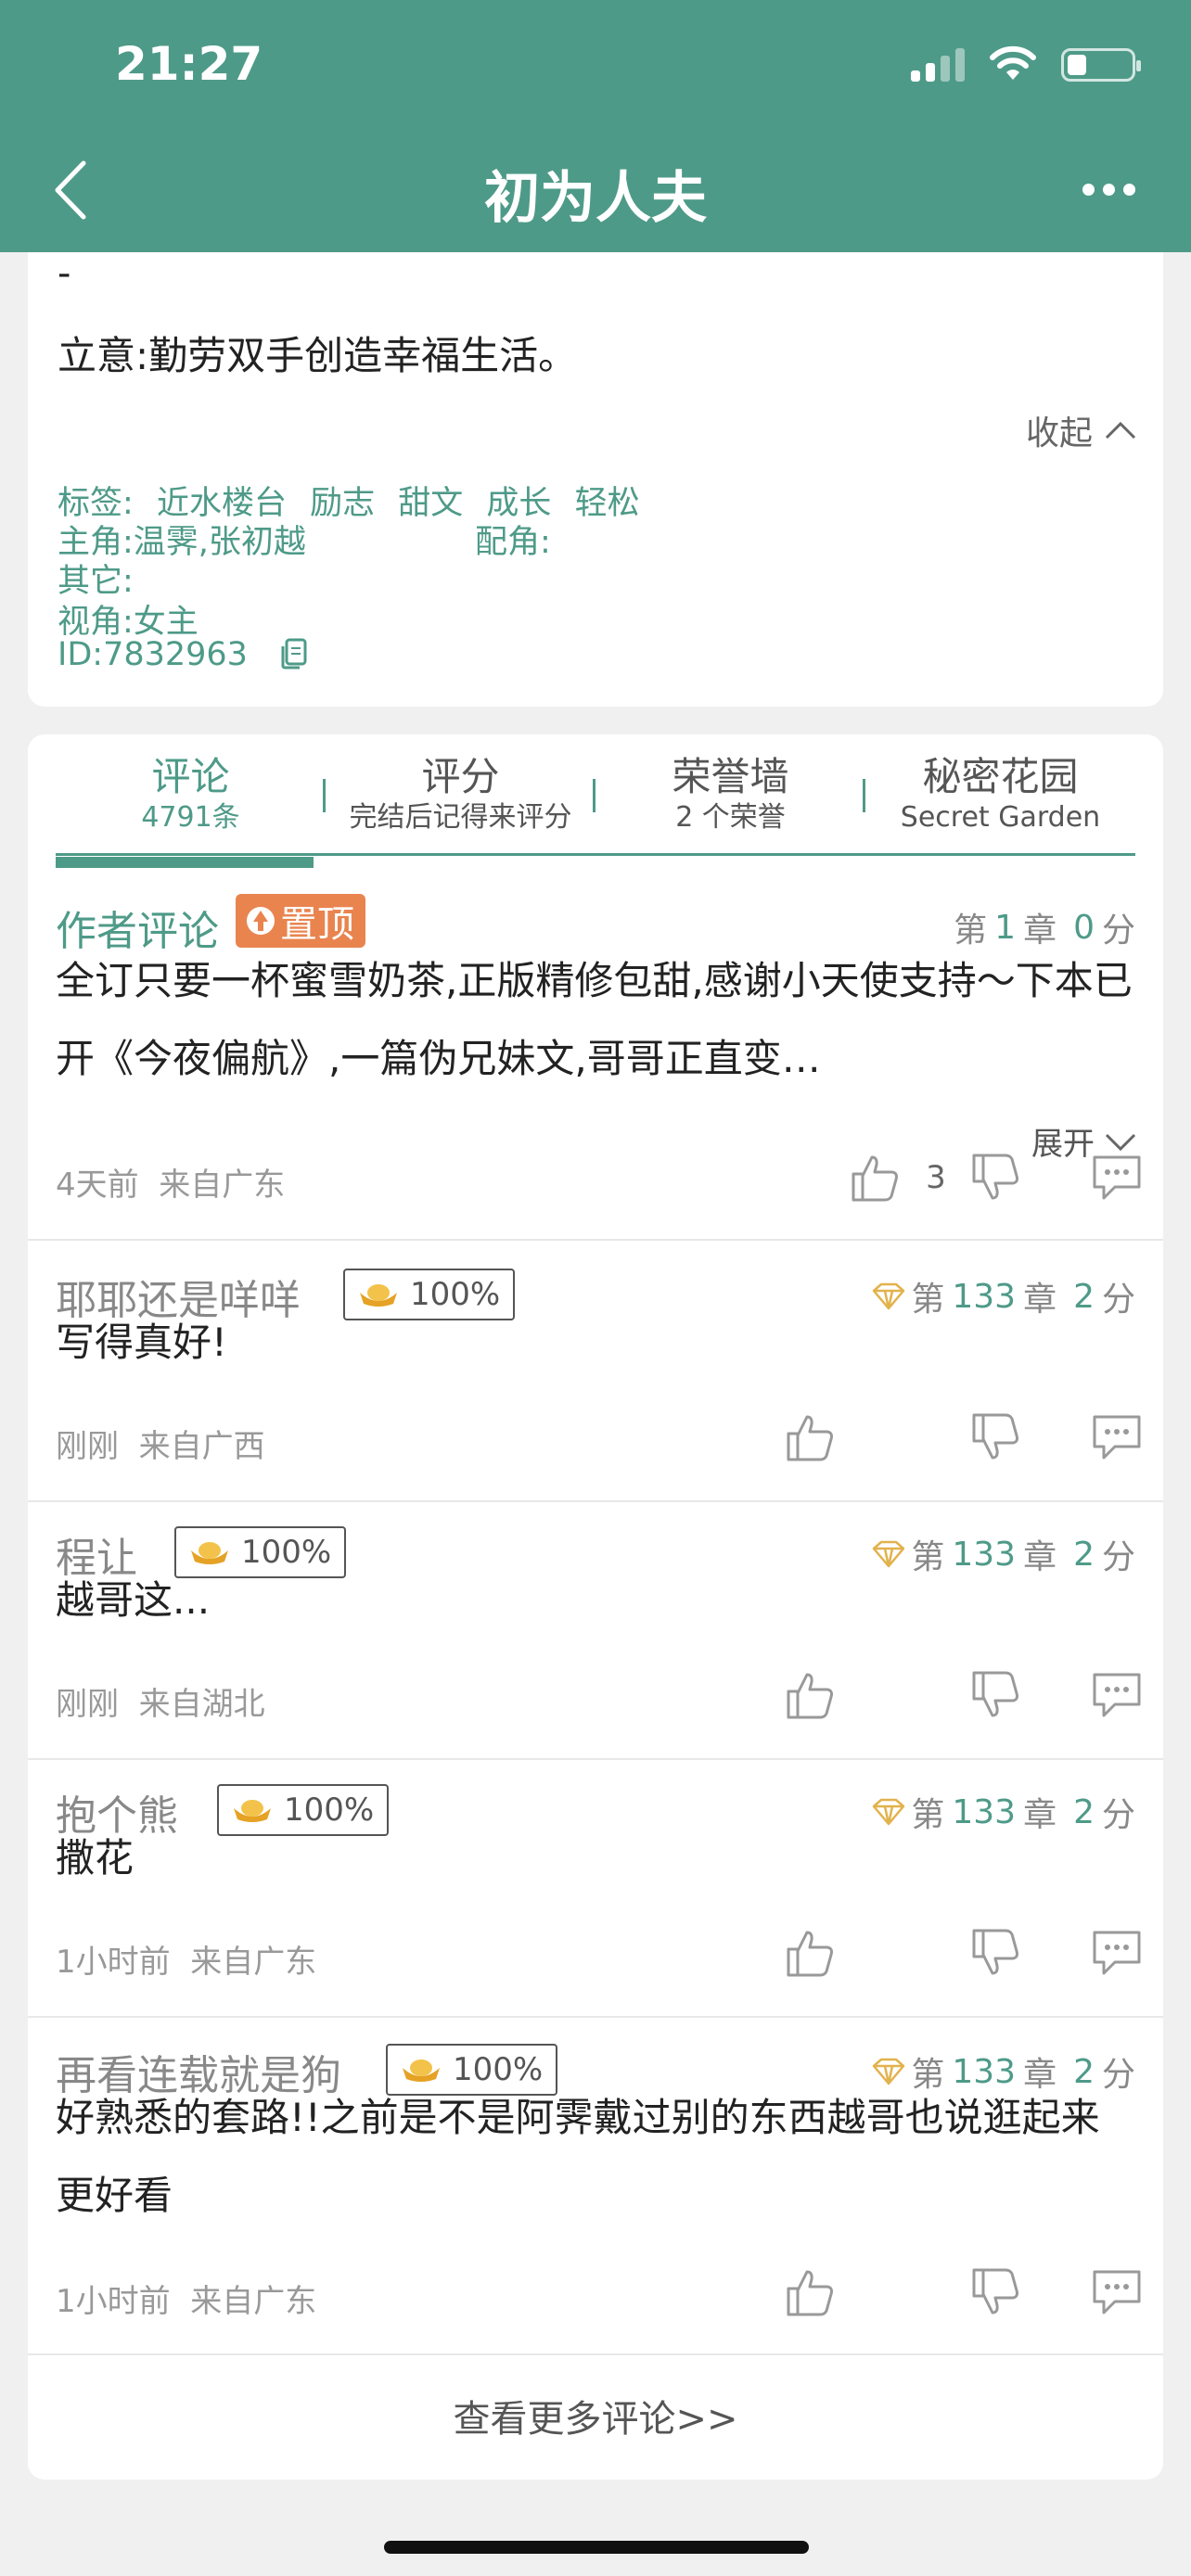 The image size is (1191, 2576). I want to click on tab-comments: 评论 4791条, so click(191, 794).